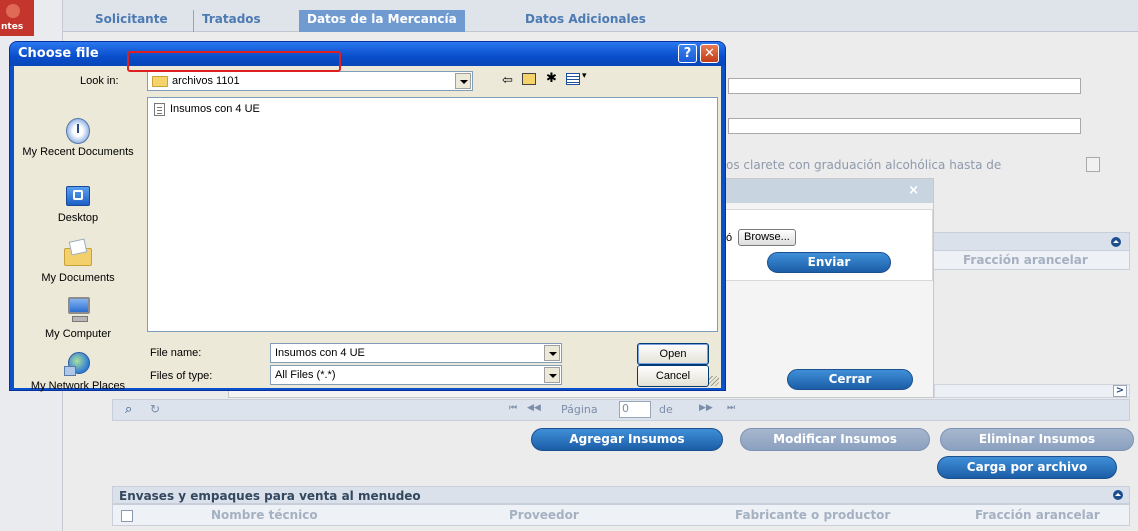 Image resolution: width=1138 pixels, height=531 pixels. What do you see at coordinates (573, 79) in the screenshot?
I see `view-menu-icon` at bounding box center [573, 79].